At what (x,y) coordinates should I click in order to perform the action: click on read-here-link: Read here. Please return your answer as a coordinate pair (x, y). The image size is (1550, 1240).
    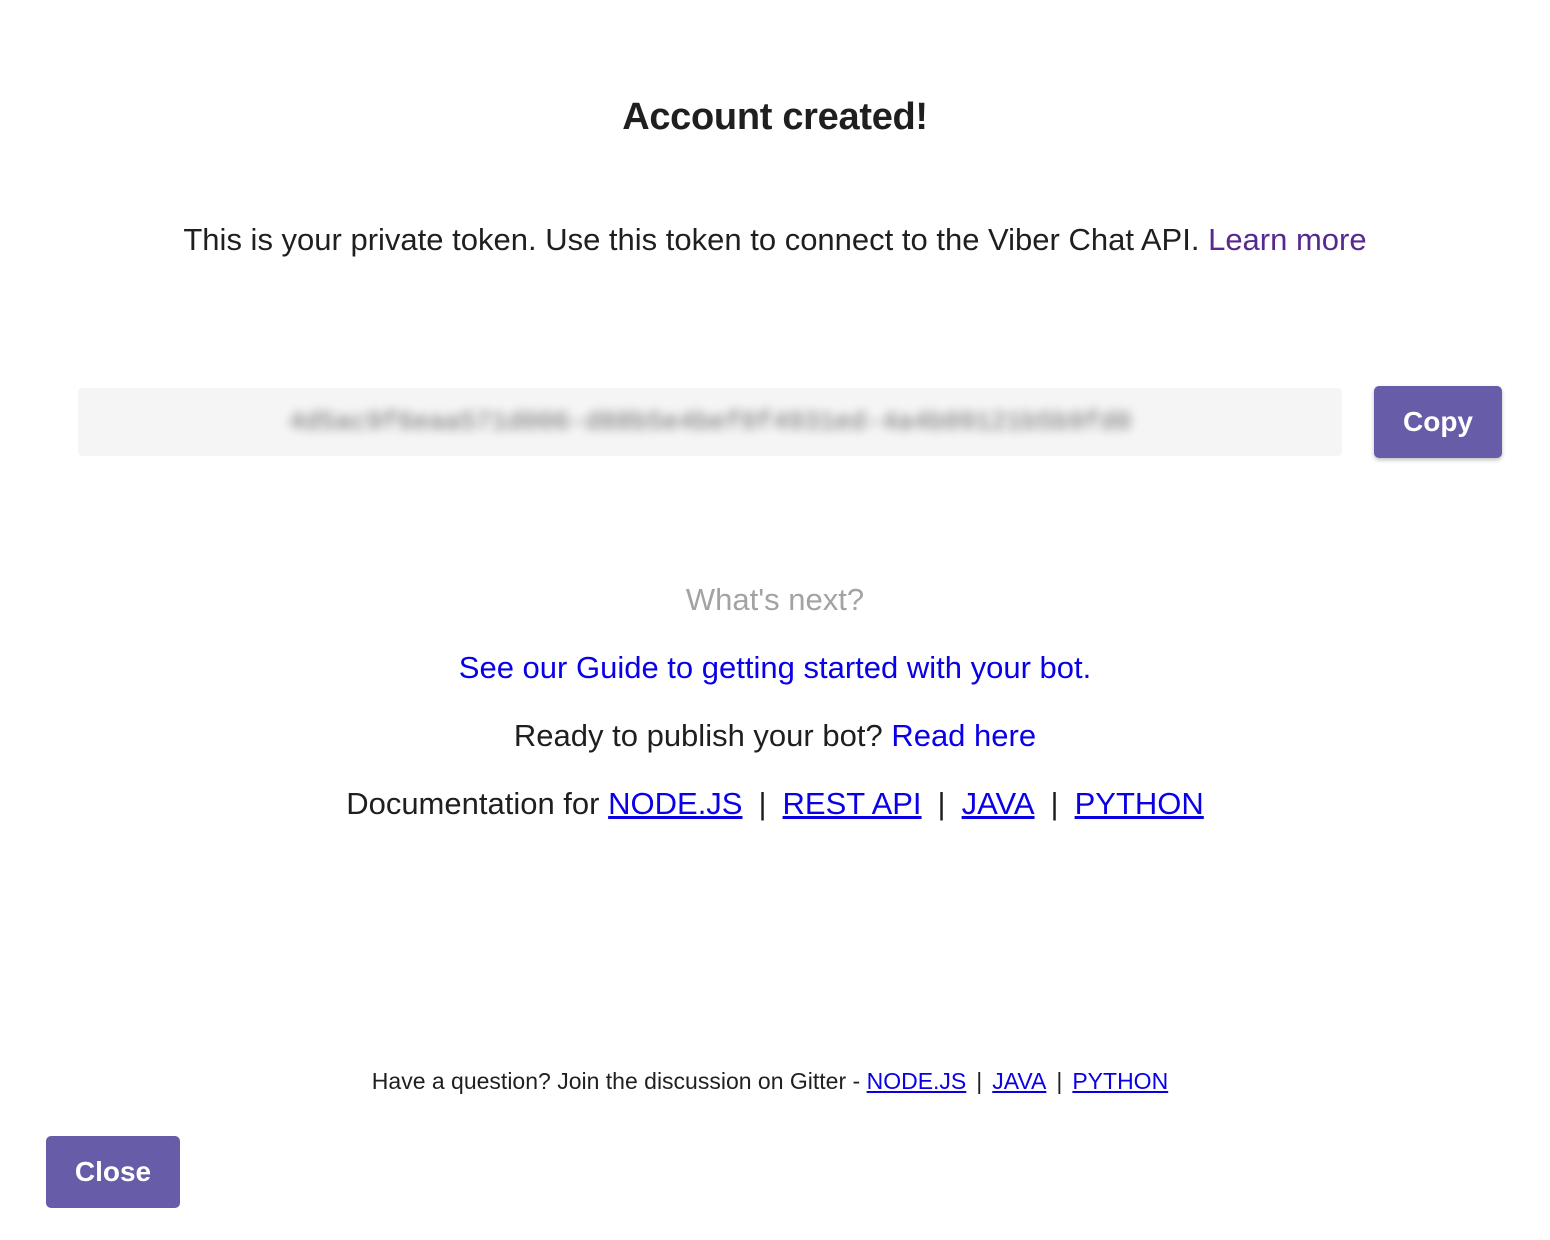
    Looking at the image, I should click on (963, 735).